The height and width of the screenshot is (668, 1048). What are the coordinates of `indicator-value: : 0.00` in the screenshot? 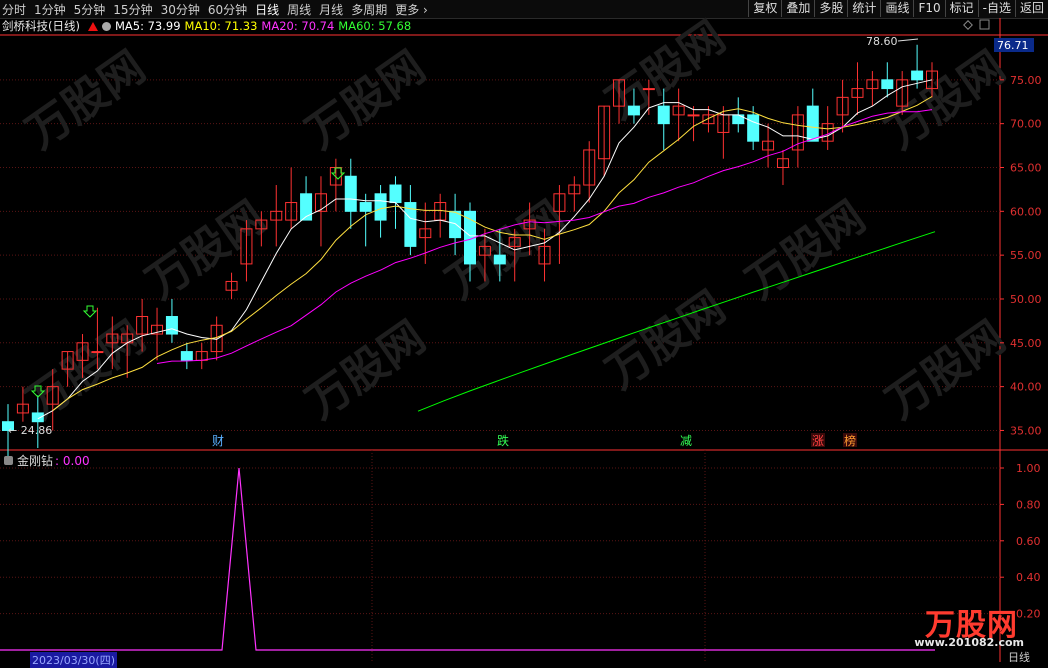 It's located at (72, 460).